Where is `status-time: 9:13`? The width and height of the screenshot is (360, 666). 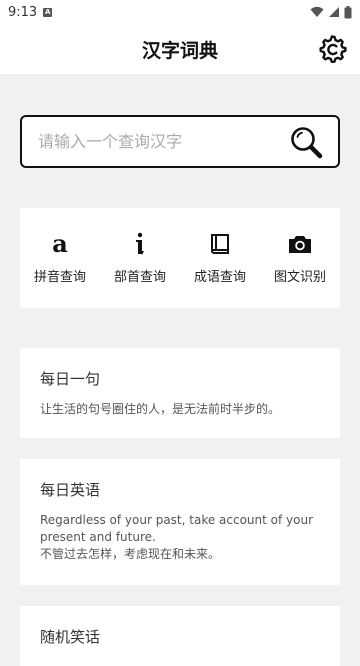
status-time: 9:13 is located at coordinates (23, 12).